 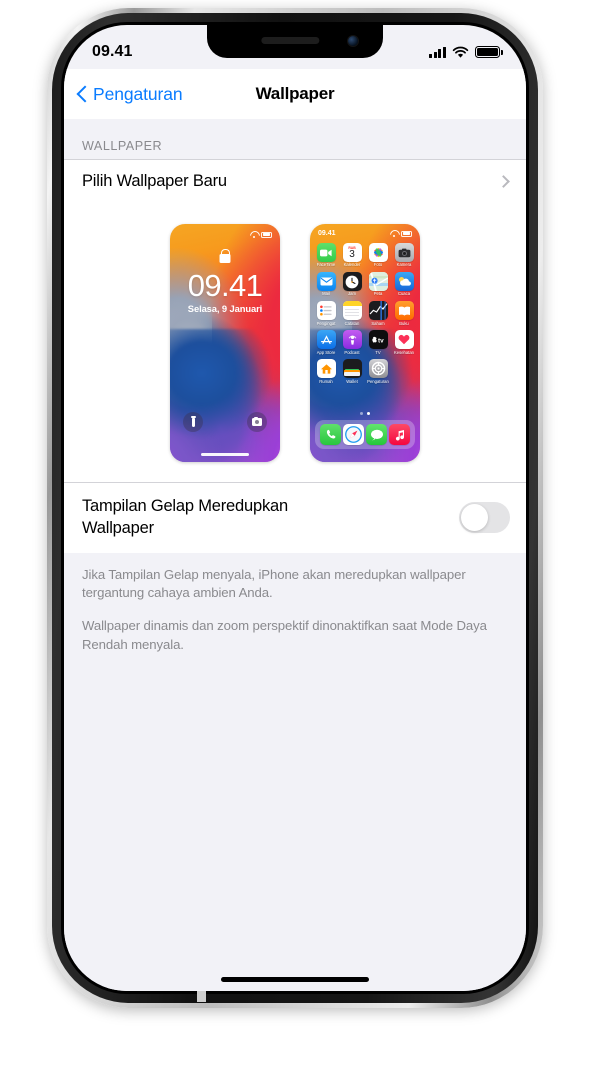 What do you see at coordinates (326, 265) in the screenshot?
I see `app-label: FaceTime` at bounding box center [326, 265].